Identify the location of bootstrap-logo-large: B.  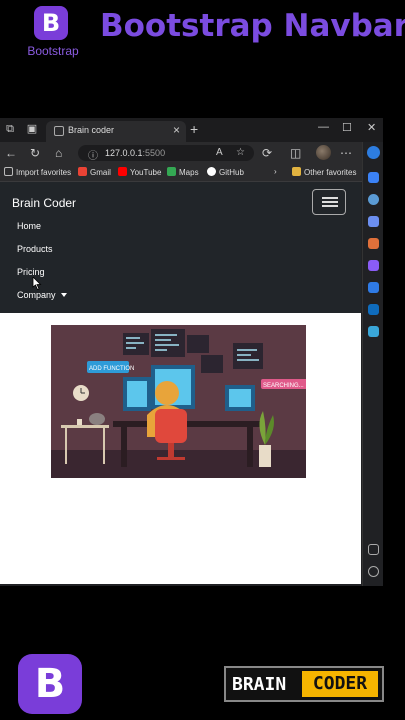
(50, 684).